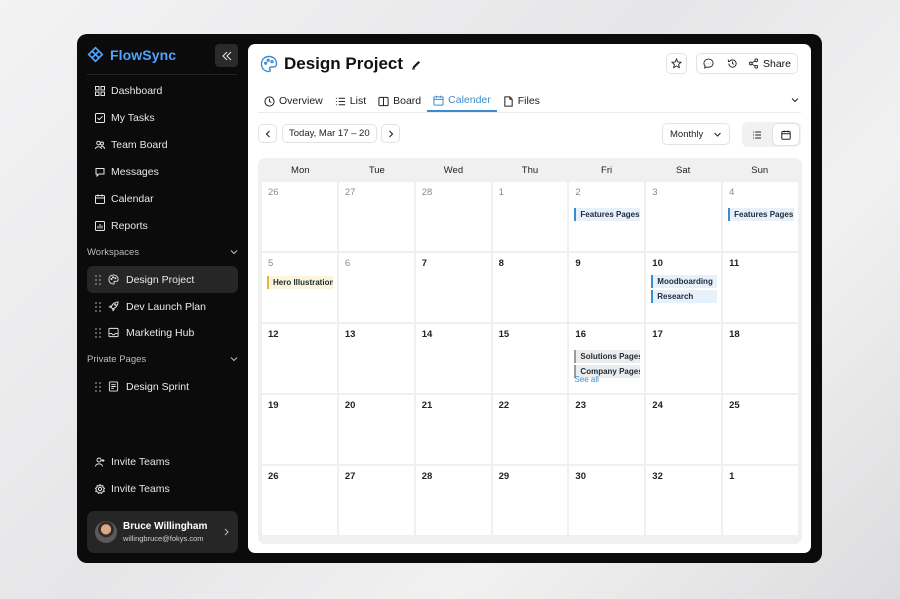 Image resolution: width=900 pixels, height=599 pixels. I want to click on calendar-day-cell: 11, so click(760, 287).